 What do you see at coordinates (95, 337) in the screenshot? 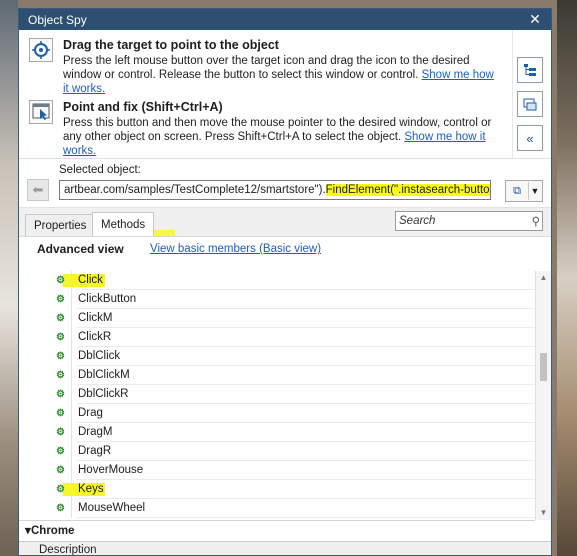
I see `method-label: ClickR` at bounding box center [95, 337].